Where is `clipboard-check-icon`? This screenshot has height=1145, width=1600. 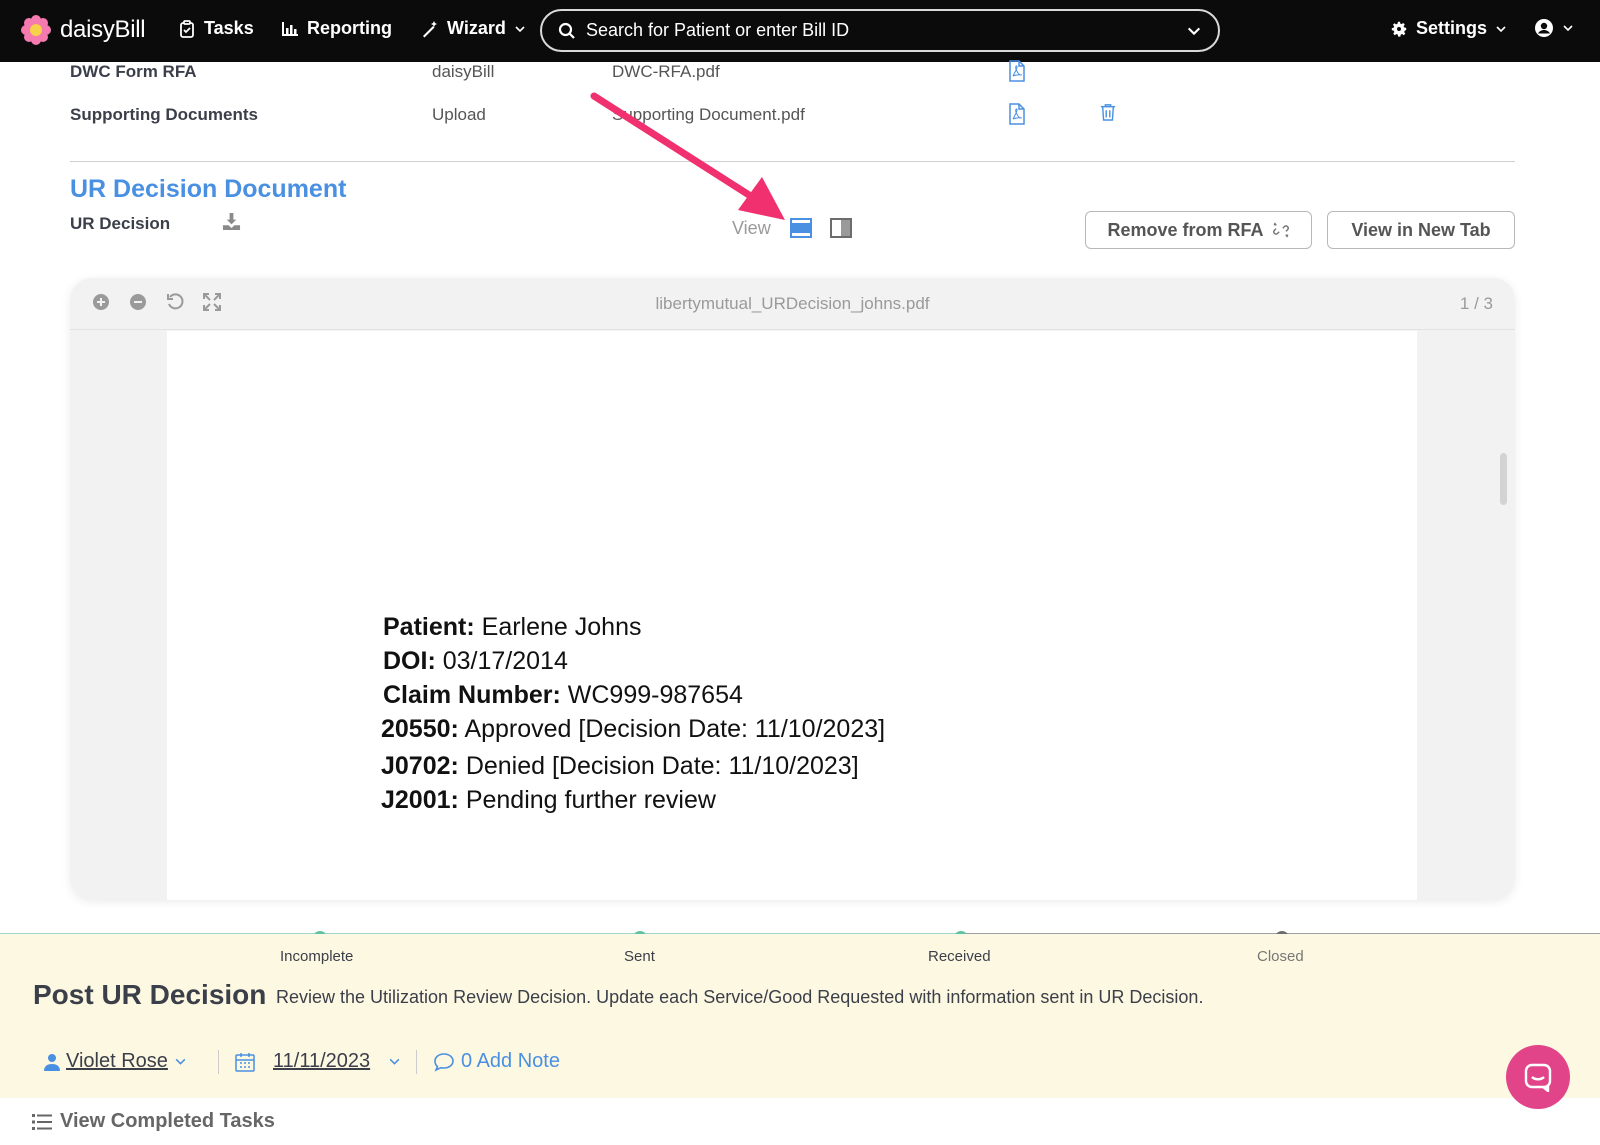 clipboard-check-icon is located at coordinates (187, 28).